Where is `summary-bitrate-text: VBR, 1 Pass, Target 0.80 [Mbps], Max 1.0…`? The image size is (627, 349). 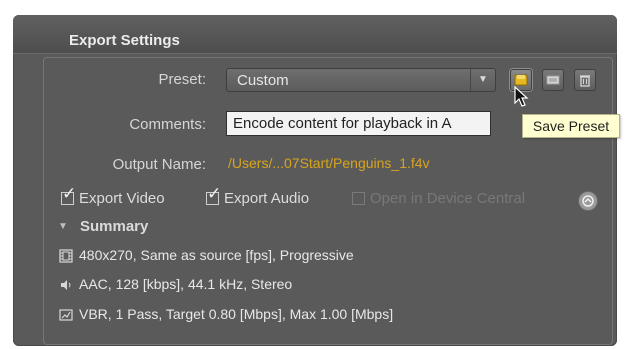
summary-bitrate-text: VBR, 1 Pass, Target 0.80 [Mbps], Max 1.0… is located at coordinates (236, 314).